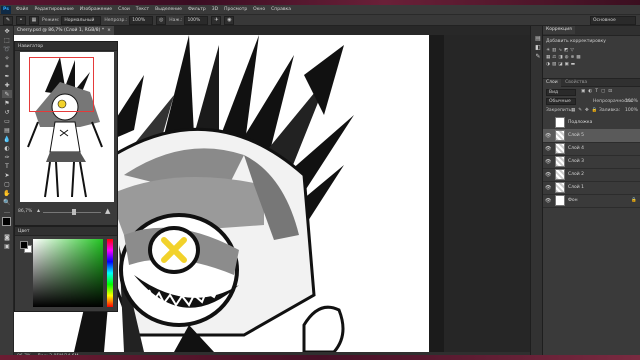 This screenshot has height=360, width=640. I want to click on type-tool-icon: T, so click(7, 166).